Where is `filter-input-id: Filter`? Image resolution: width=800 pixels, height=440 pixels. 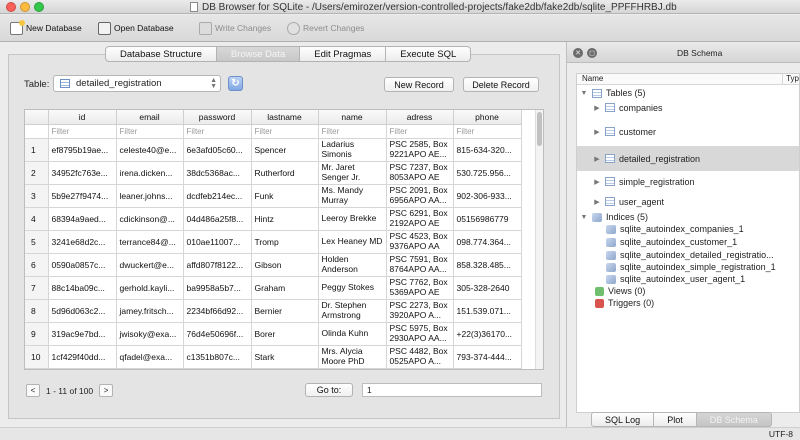 filter-input-id: Filter is located at coordinates (82, 131).